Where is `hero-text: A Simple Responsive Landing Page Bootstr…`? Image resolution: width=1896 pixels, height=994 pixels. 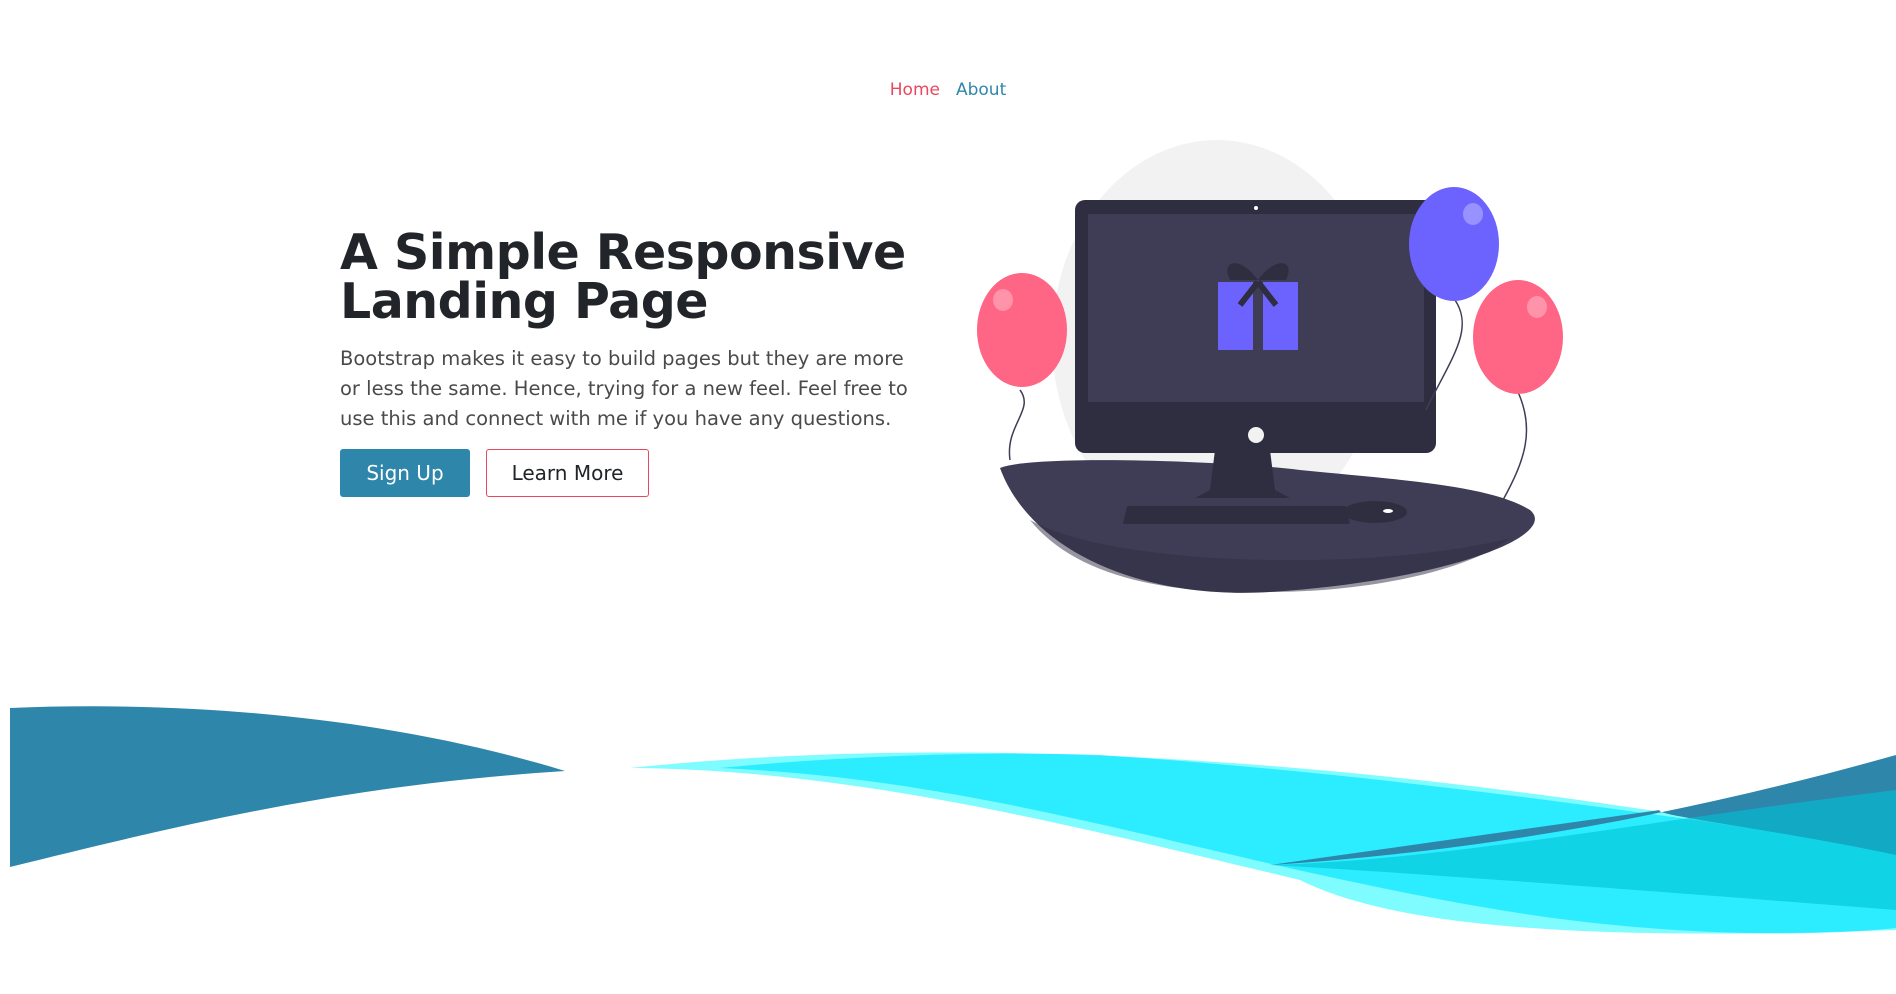 hero-text: A Simple Responsive Landing Page Bootstr… is located at coordinates (640, 331).